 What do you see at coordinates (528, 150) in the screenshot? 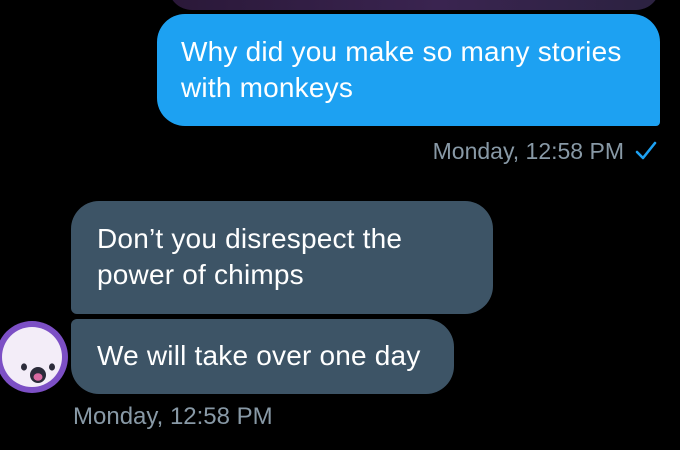
I see `outgoing-timestamp: Monday, 12:58 PM` at bounding box center [528, 150].